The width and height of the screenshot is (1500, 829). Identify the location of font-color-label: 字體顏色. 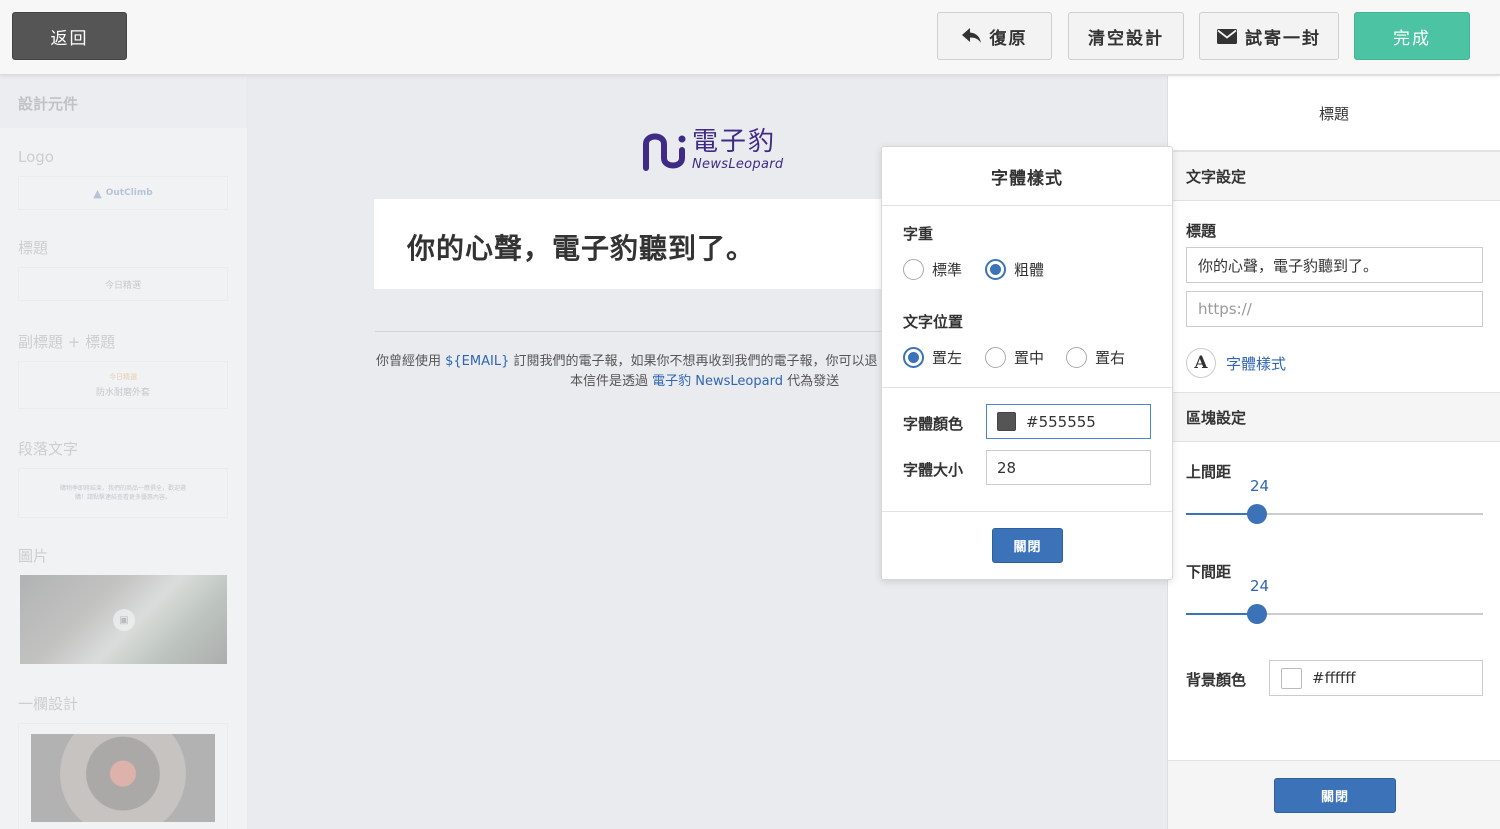
(933, 424).